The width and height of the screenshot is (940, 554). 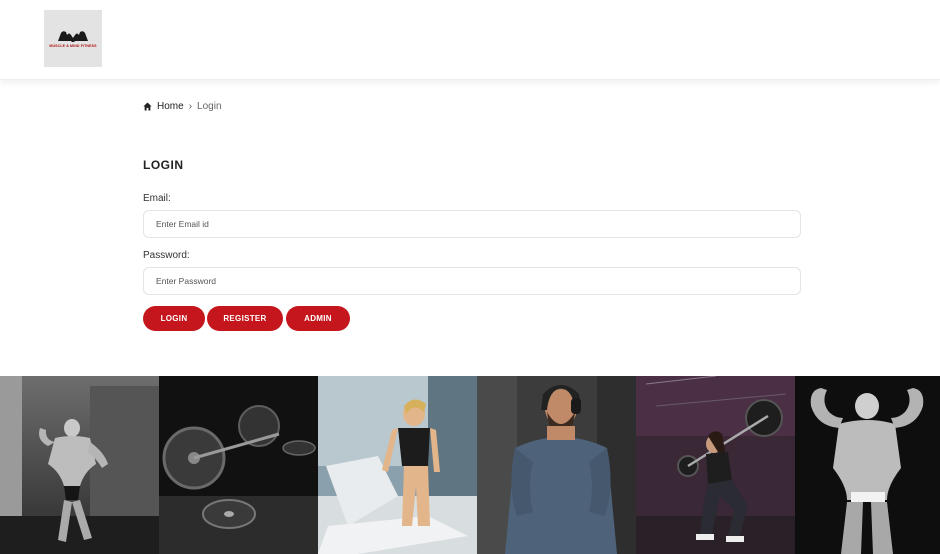 I want to click on breadcrumb-current: Login, so click(x=209, y=106).